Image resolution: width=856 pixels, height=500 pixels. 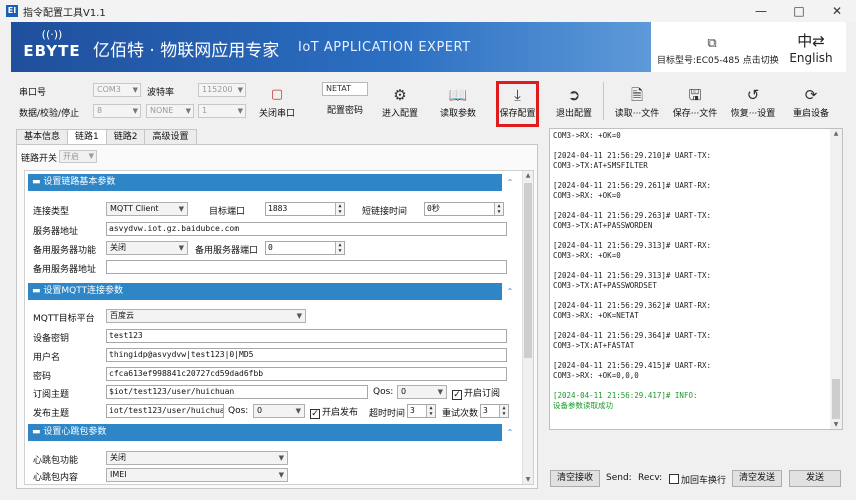 What do you see at coordinates (273, 291) in the screenshot?
I see `section-mqtt: ▬ 设置MQTT连接参数 ⌃` at bounding box center [273, 291].